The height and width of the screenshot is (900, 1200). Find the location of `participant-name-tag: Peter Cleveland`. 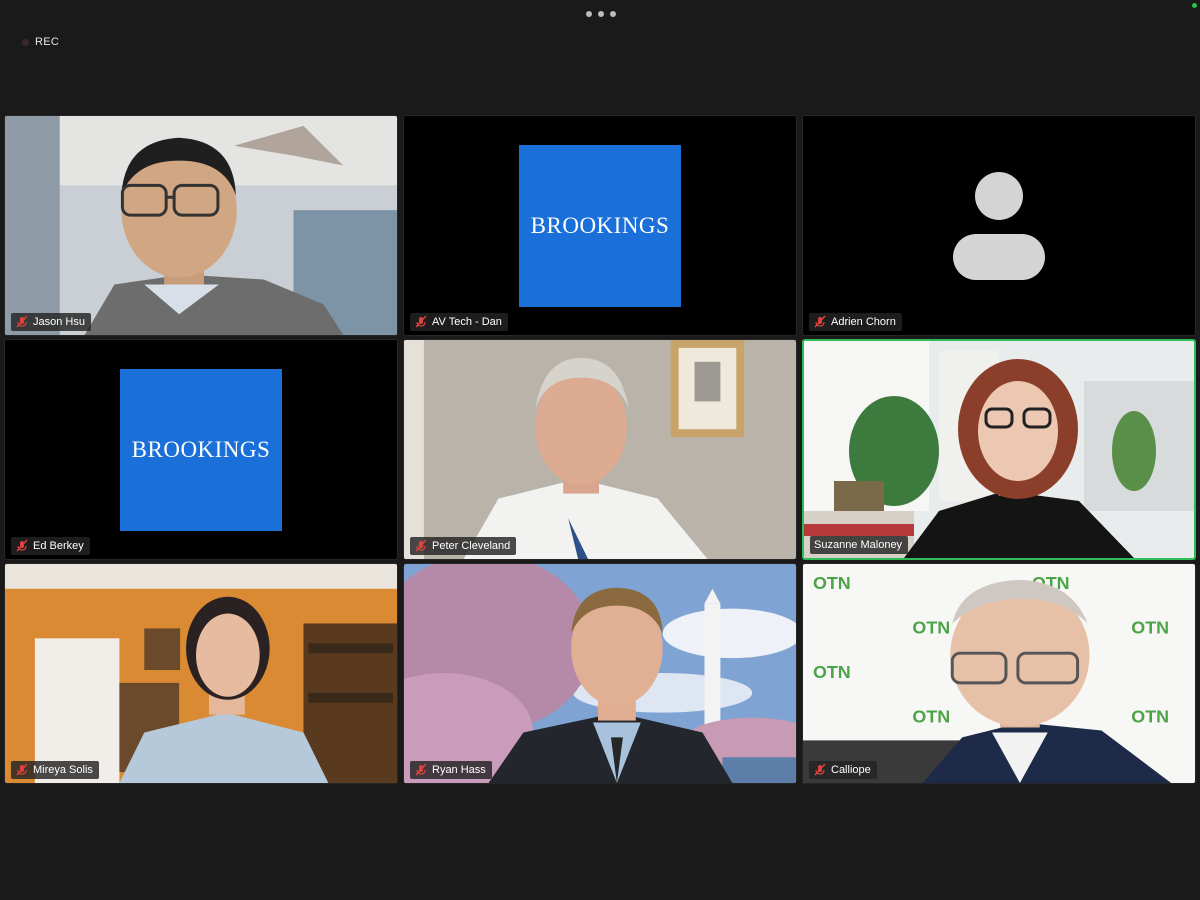

participant-name-tag: Peter Cleveland is located at coordinates (463, 546).